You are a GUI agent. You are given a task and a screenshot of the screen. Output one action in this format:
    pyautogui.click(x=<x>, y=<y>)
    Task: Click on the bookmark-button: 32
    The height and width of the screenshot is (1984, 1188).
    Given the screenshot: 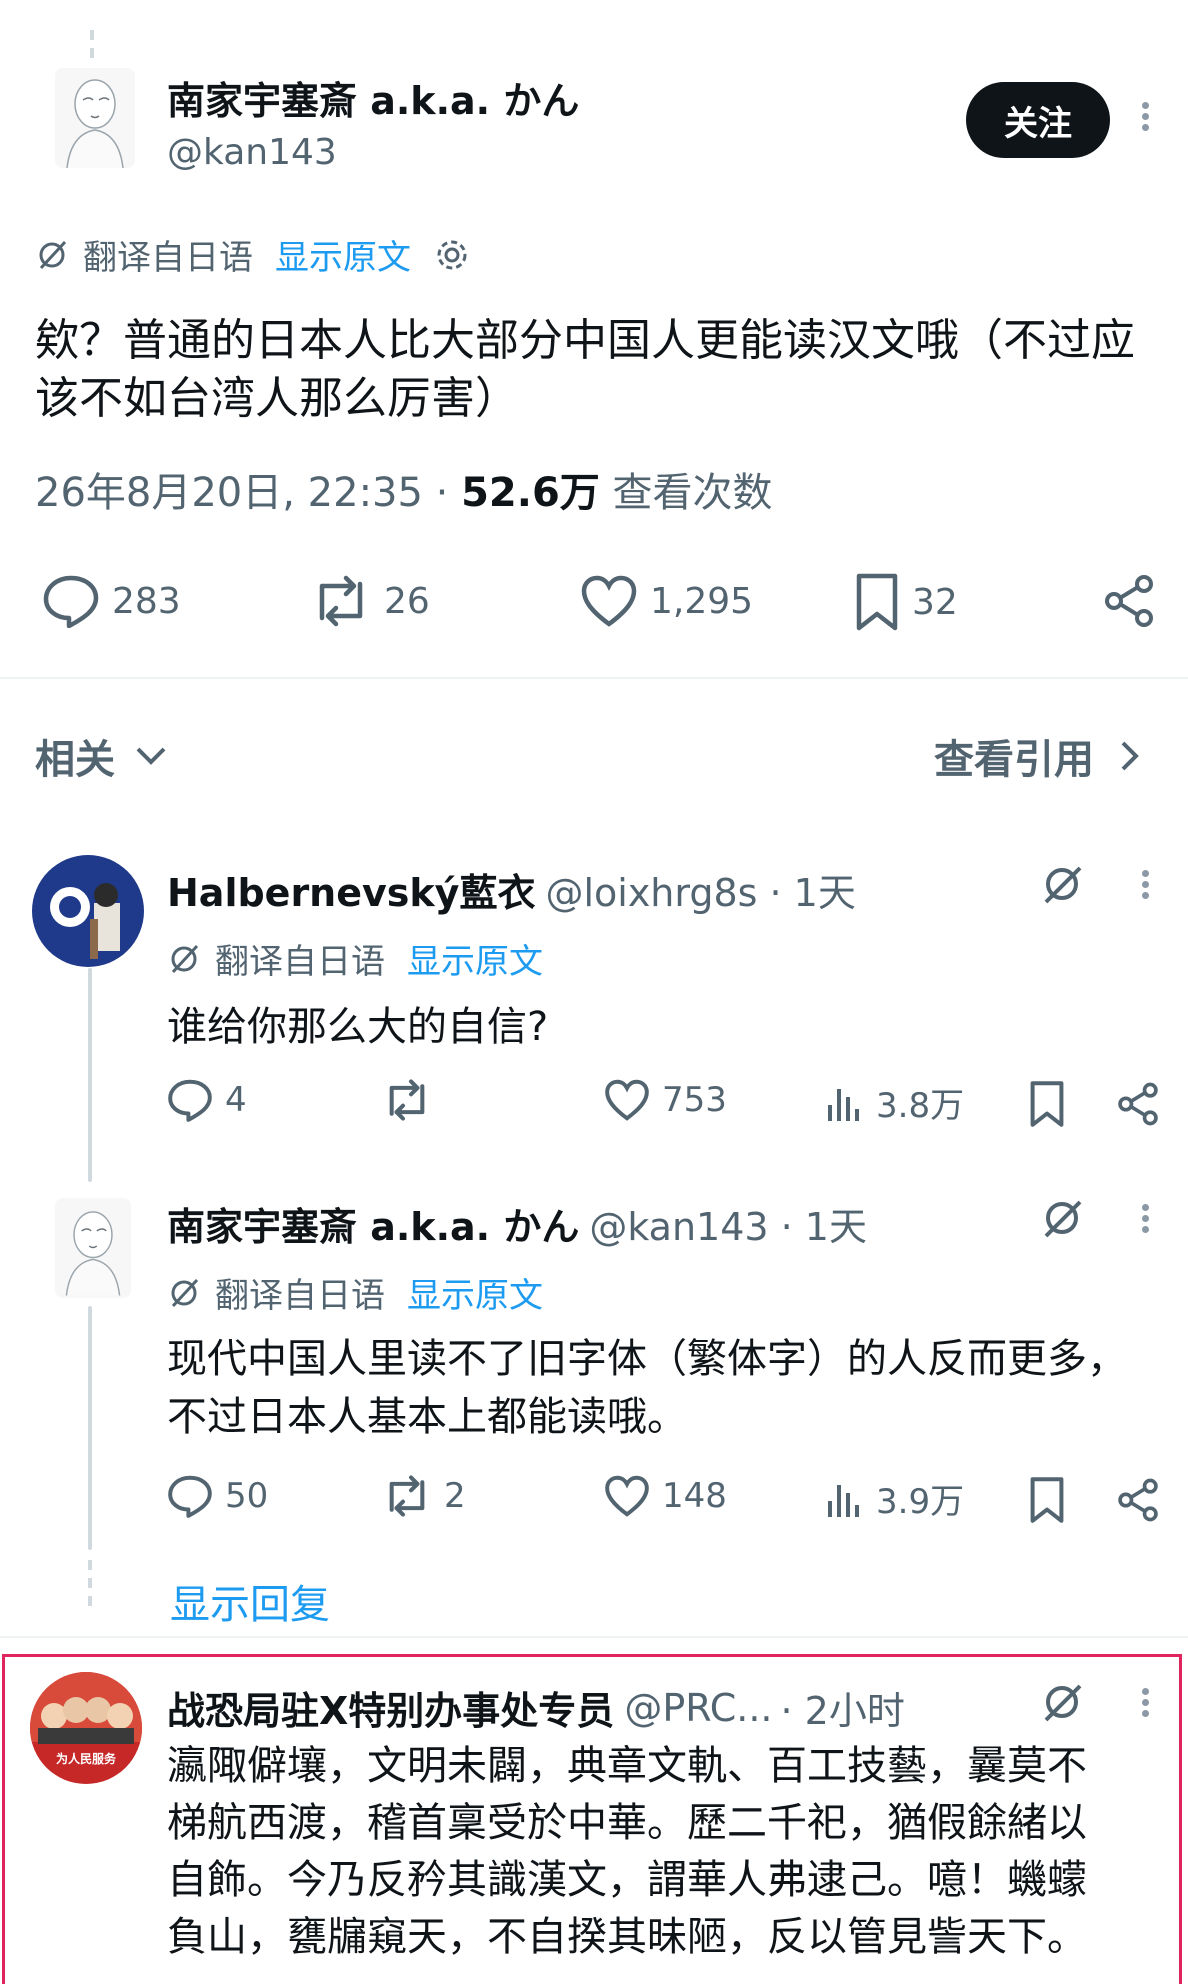 What is the action you would take?
    pyautogui.click(x=906, y=602)
    